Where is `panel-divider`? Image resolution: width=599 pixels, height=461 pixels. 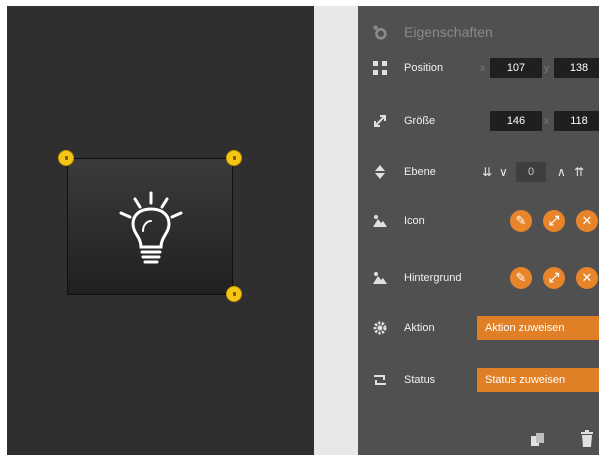 panel-divider is located at coordinates (336, 230).